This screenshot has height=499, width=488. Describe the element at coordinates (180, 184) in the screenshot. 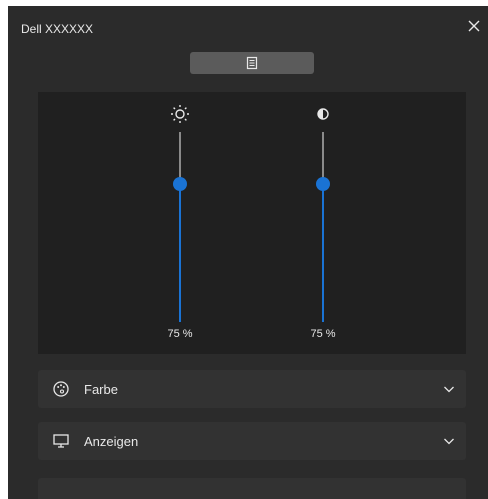

I see `brightness-thumb` at that location.